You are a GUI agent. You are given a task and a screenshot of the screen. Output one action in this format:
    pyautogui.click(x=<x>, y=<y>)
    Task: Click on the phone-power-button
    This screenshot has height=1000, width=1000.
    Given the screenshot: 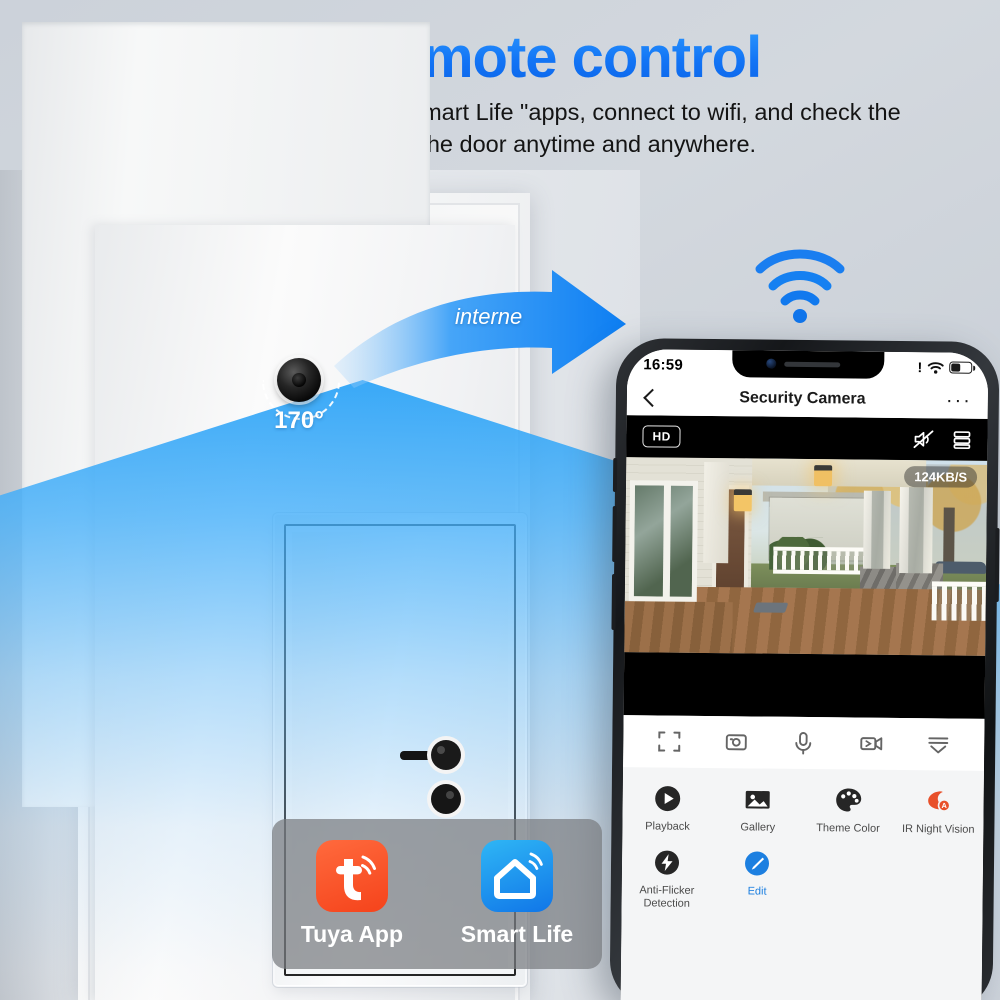 What is the action you would take?
    pyautogui.click(x=997, y=565)
    